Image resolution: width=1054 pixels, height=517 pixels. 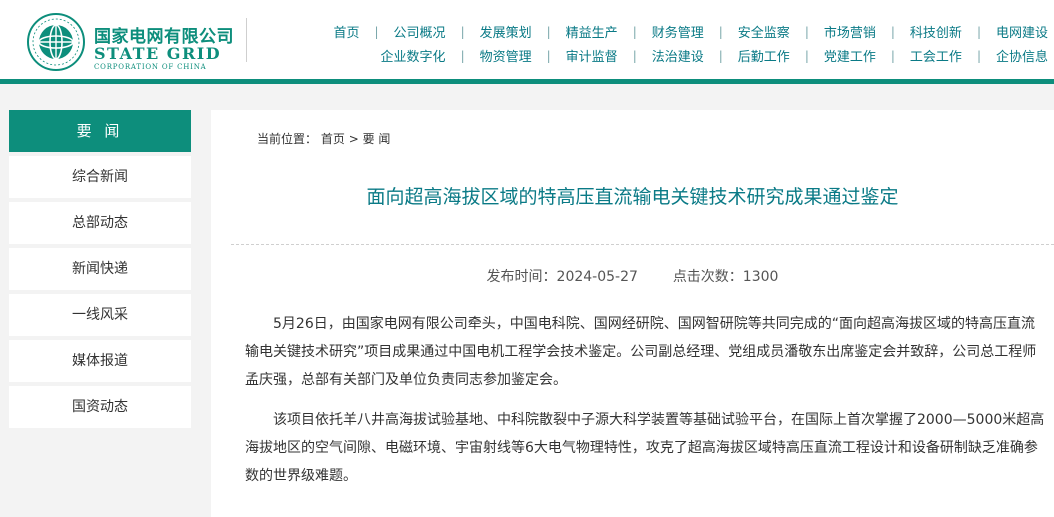 I want to click on nav-rule-of-law: 法治建设, so click(x=678, y=55).